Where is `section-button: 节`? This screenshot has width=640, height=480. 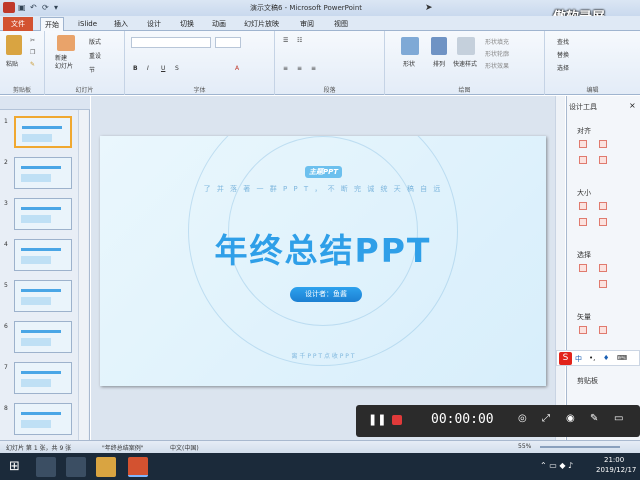 section-button: 节 is located at coordinates (92, 69).